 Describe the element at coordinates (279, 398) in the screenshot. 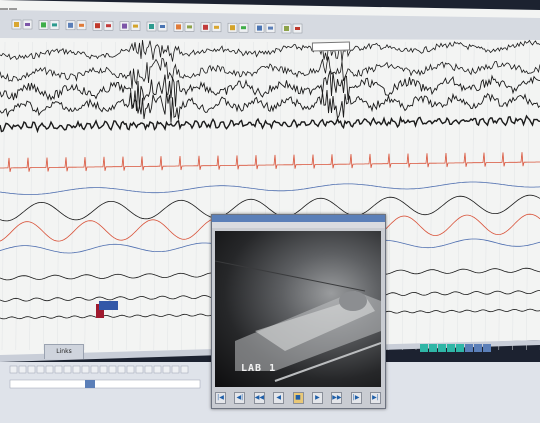

I see `back-icon: ◀` at that location.